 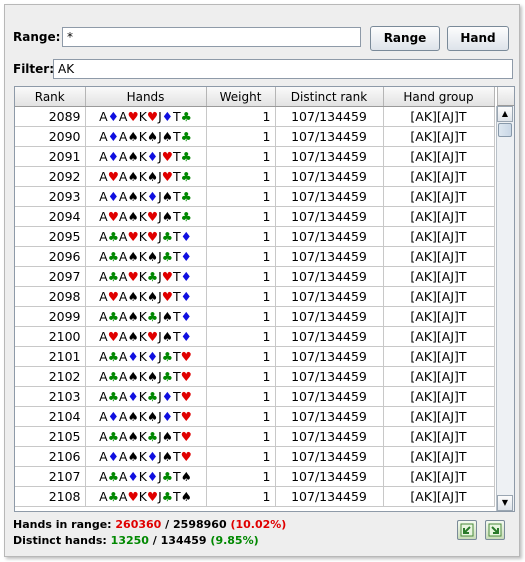 I want to click on table-header-corner, so click(x=505, y=96).